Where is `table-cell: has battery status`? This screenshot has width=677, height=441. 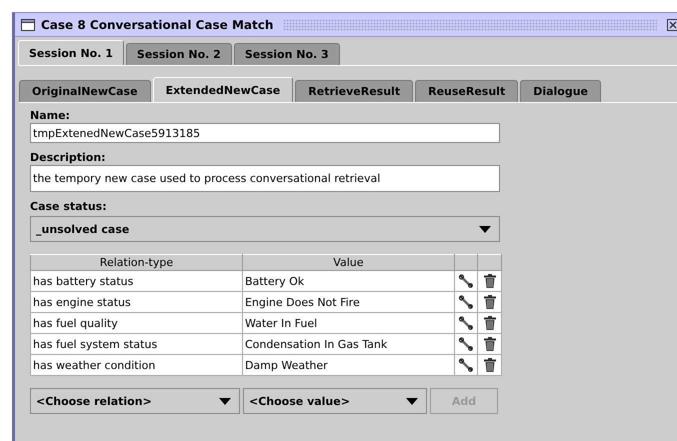
table-cell: has battery status is located at coordinates (136, 281).